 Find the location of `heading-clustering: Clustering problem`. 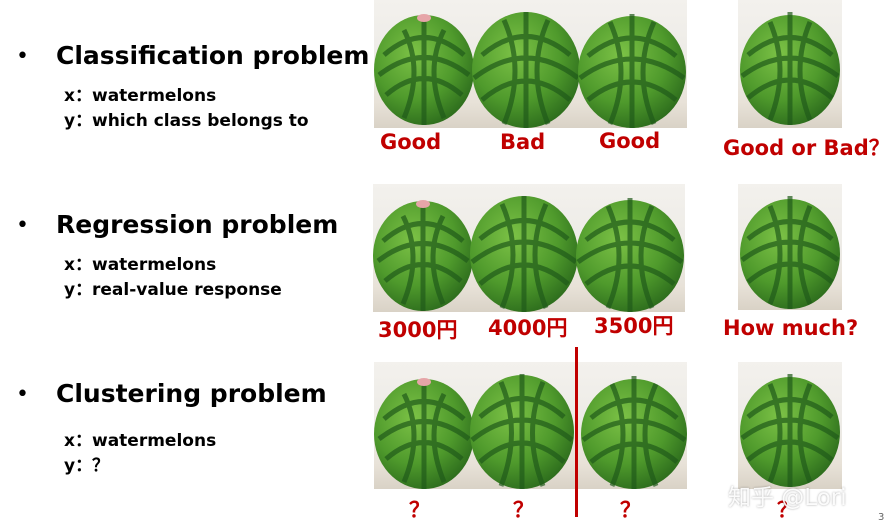

heading-clustering: Clustering problem is located at coordinates (191, 393).